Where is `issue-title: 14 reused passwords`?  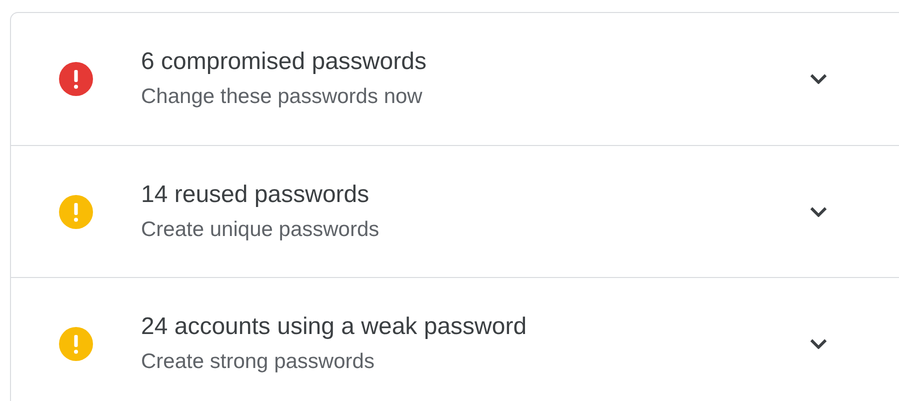 issue-title: 14 reused passwords is located at coordinates (255, 195).